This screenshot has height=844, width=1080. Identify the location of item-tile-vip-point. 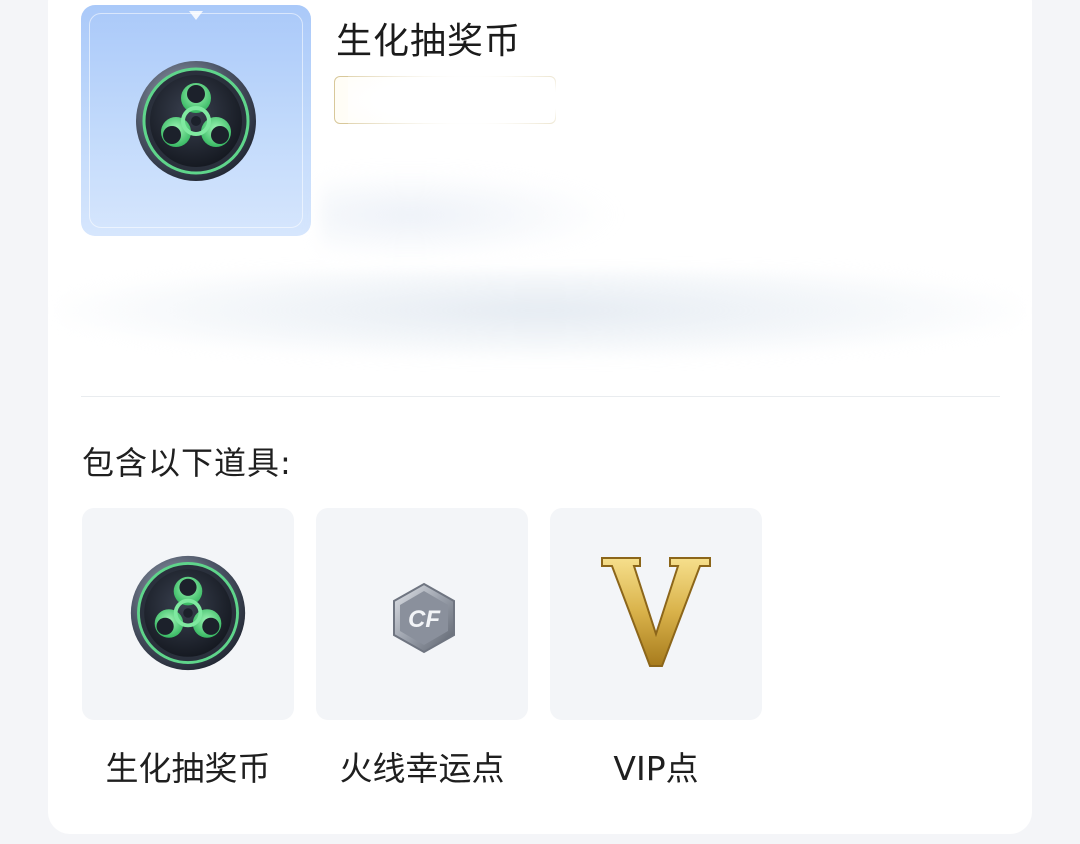
(656, 614).